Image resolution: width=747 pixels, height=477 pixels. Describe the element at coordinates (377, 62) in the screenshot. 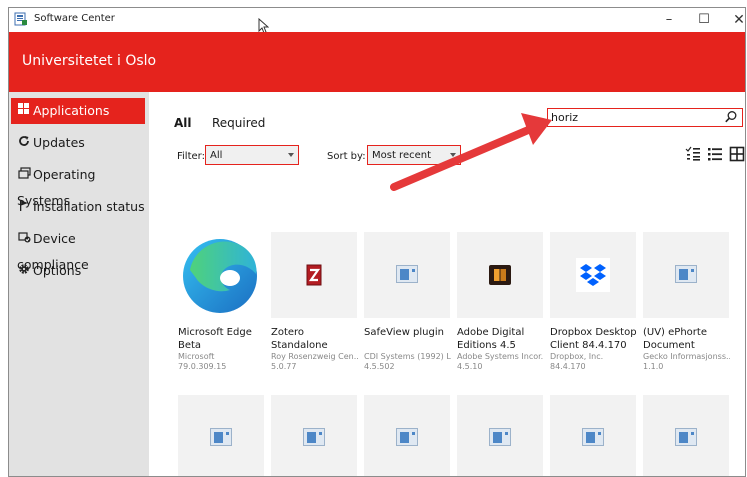

I see `org-header: Universitetet i Oslo` at that location.